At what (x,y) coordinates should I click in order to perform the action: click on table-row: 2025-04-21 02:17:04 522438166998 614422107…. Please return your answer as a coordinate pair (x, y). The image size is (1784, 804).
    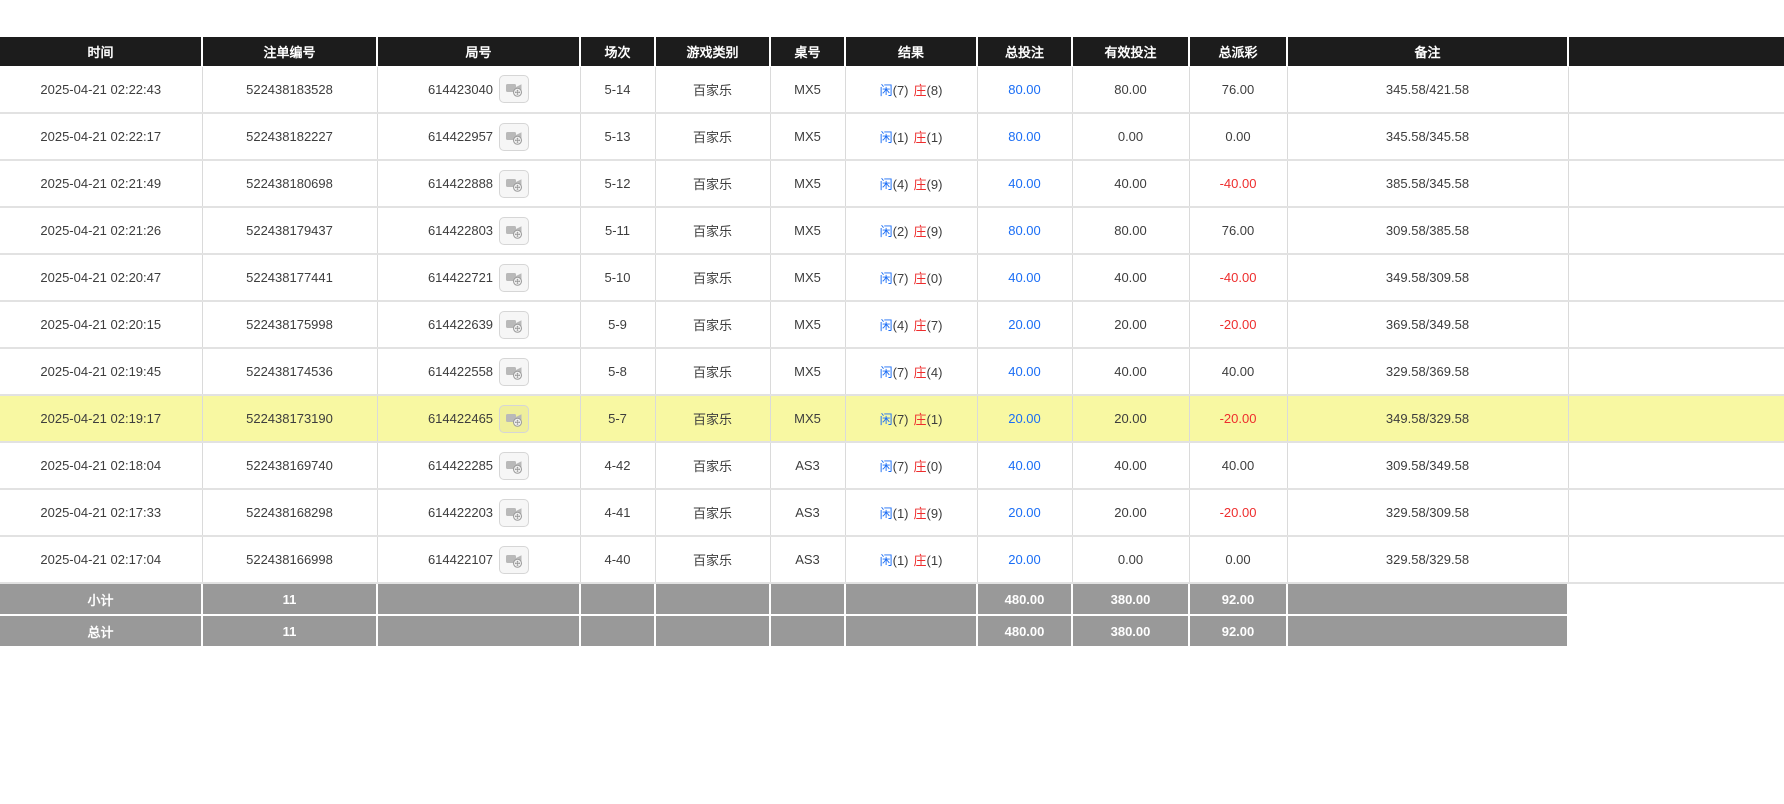
    Looking at the image, I should click on (892, 560).